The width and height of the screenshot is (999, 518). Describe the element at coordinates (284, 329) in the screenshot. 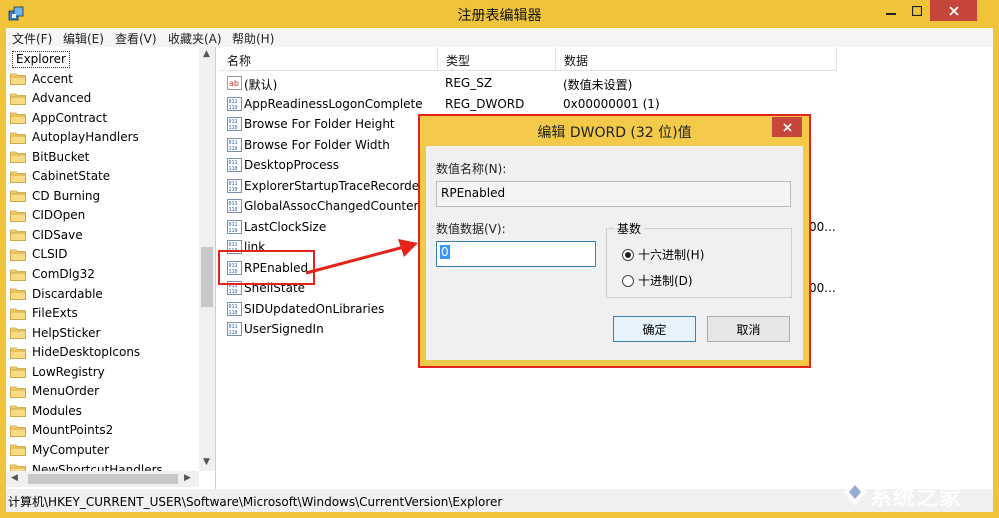

I see `value-name: UserSignedIn` at that location.